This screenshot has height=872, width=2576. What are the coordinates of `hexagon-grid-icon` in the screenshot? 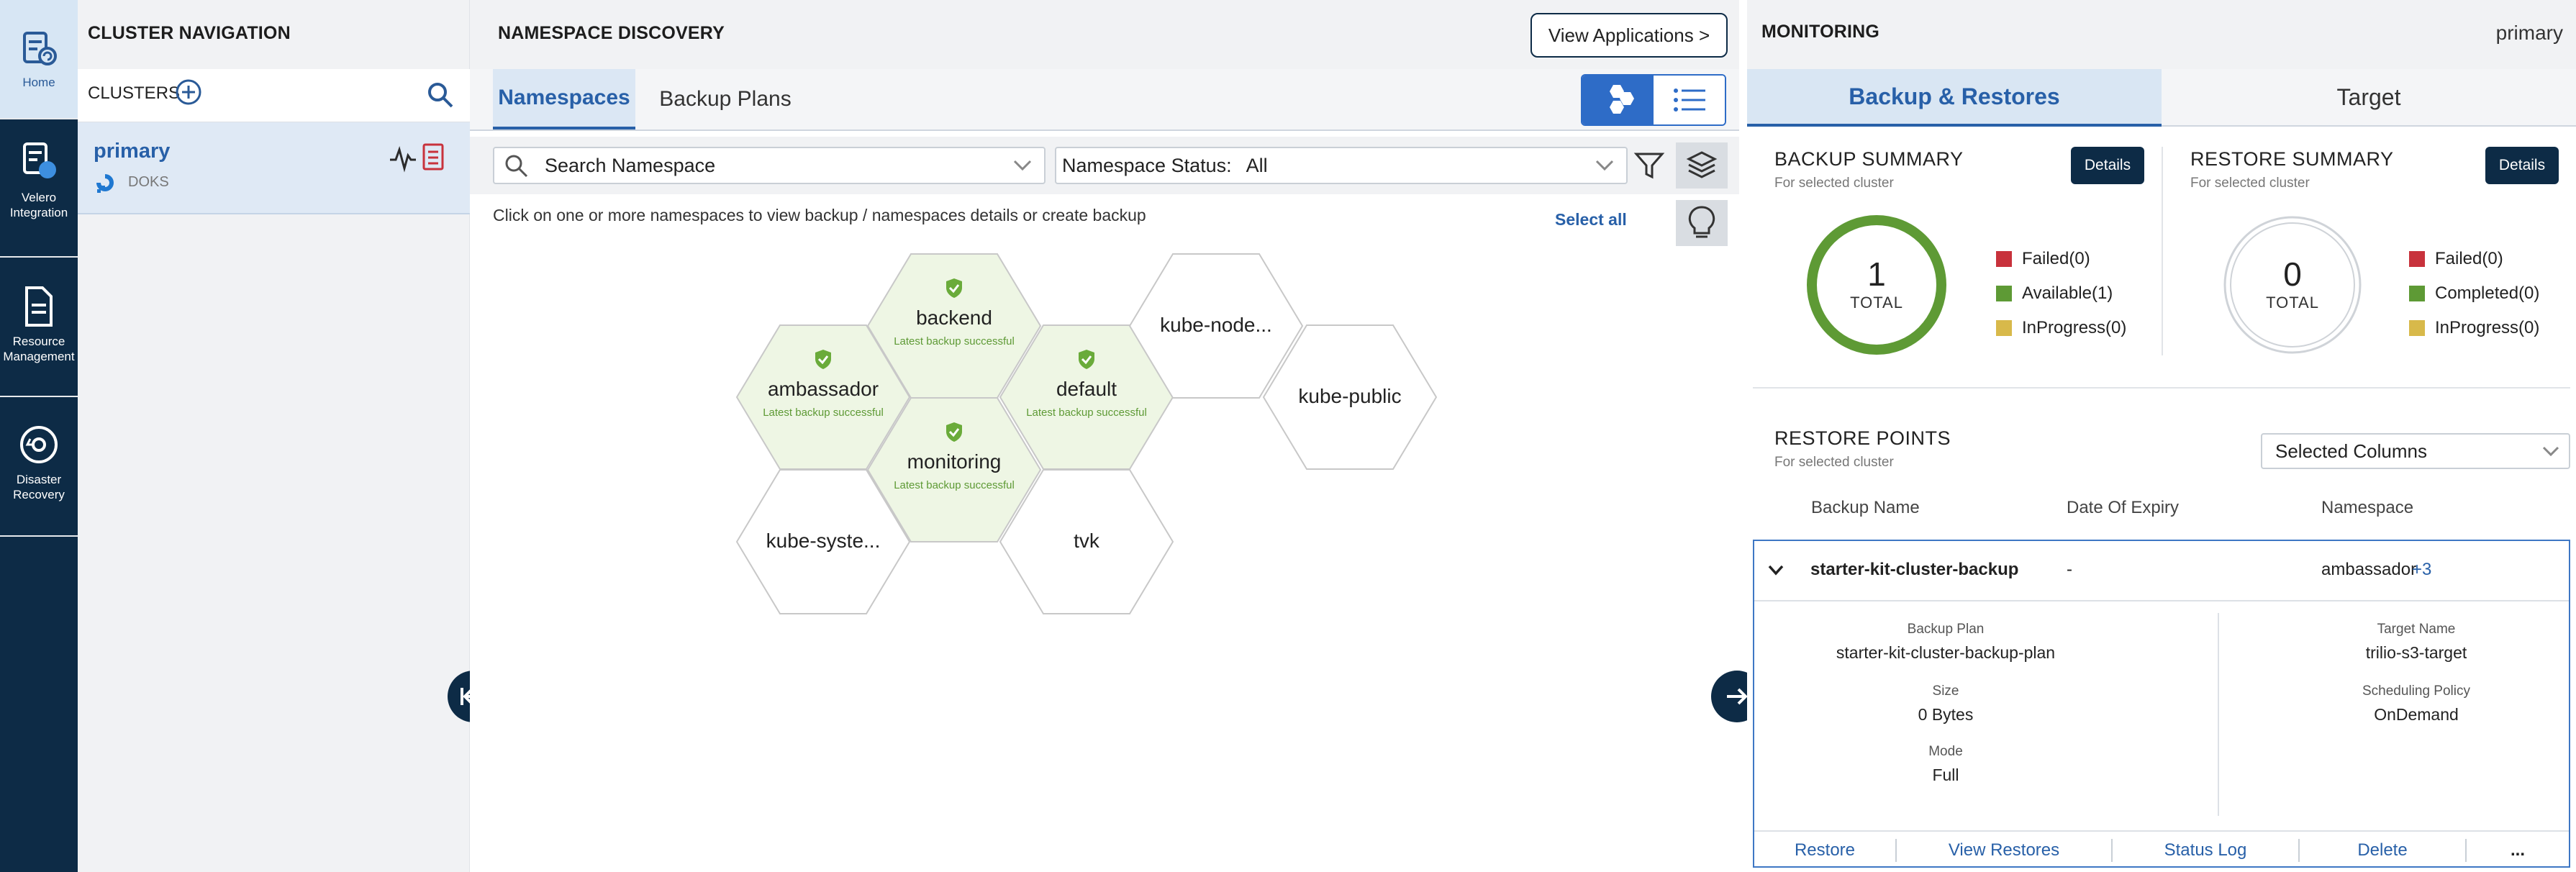 It's located at (1621, 99).